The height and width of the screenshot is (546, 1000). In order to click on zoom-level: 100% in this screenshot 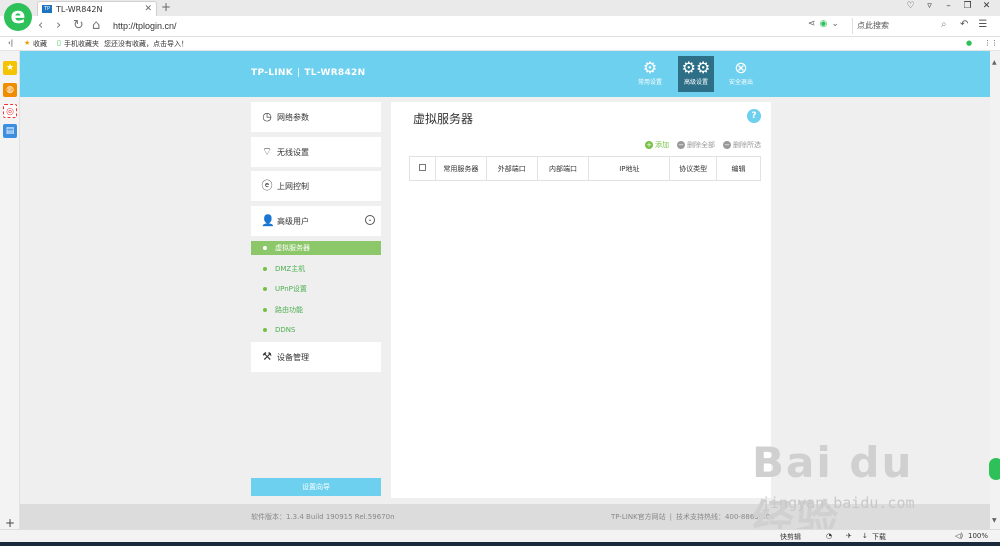, I will do `click(978, 536)`.